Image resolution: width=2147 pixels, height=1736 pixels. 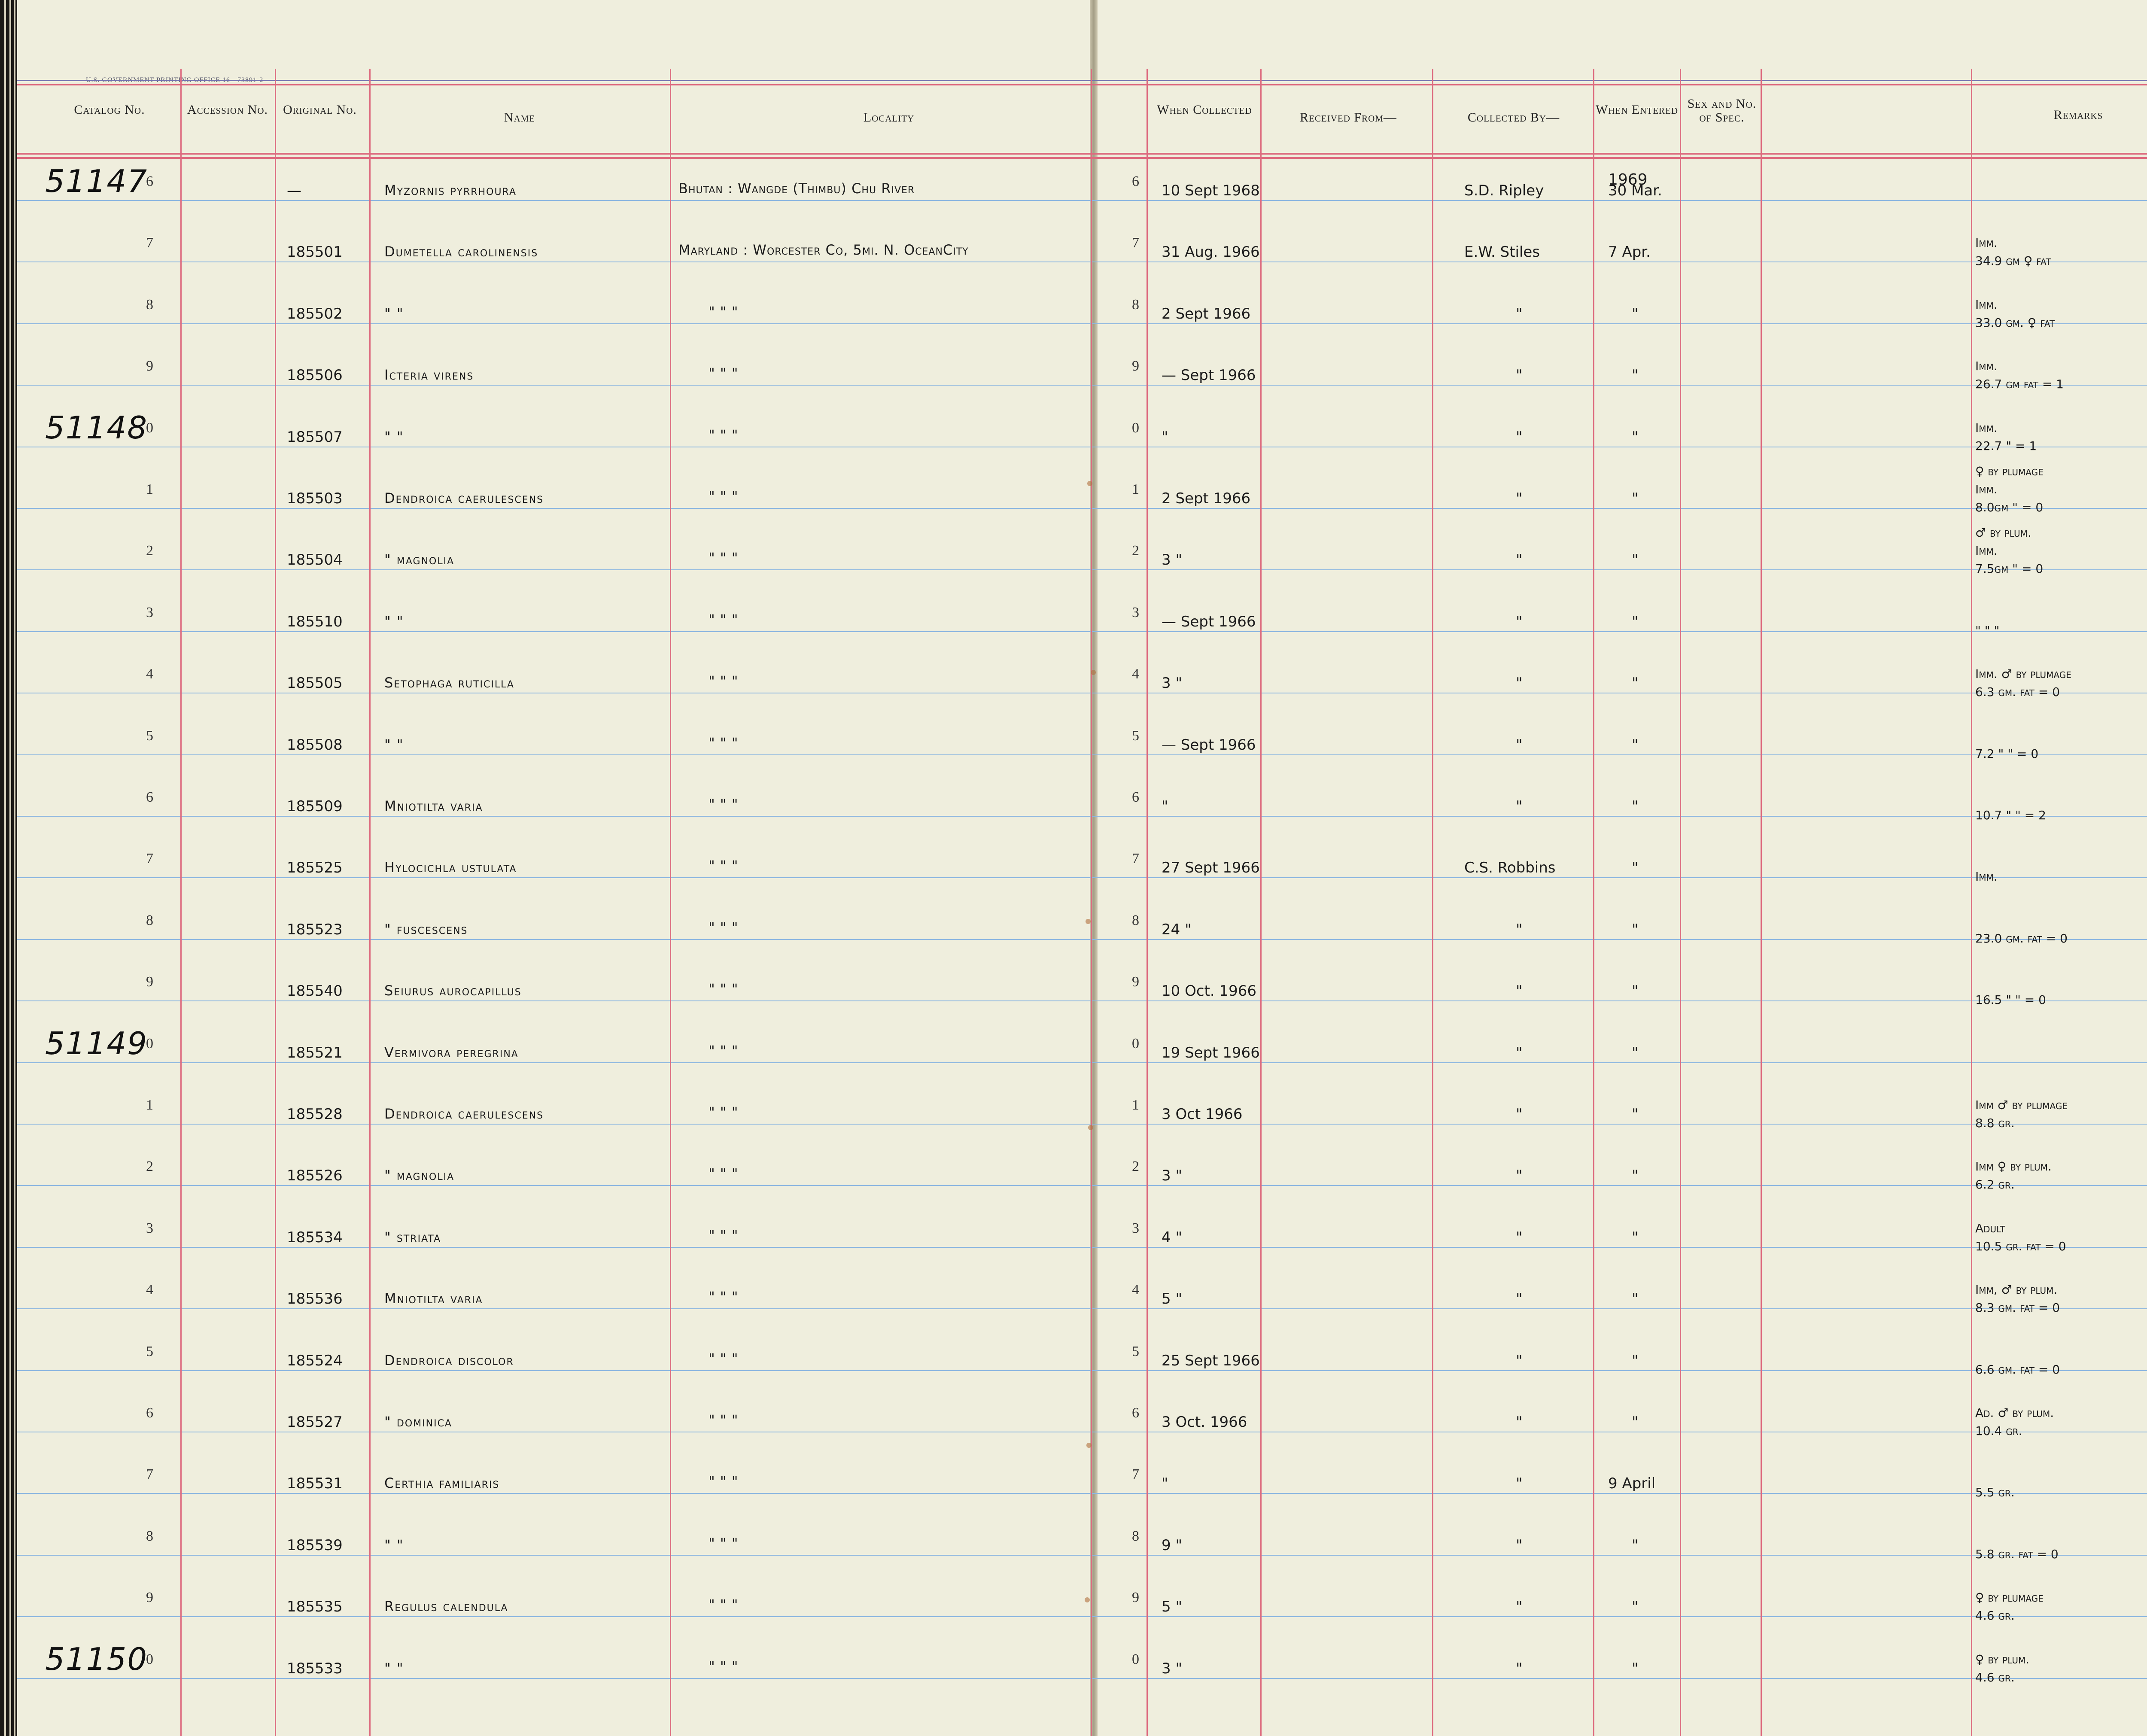 What do you see at coordinates (315, 498) in the screenshot?
I see `original-number: 185503` at bounding box center [315, 498].